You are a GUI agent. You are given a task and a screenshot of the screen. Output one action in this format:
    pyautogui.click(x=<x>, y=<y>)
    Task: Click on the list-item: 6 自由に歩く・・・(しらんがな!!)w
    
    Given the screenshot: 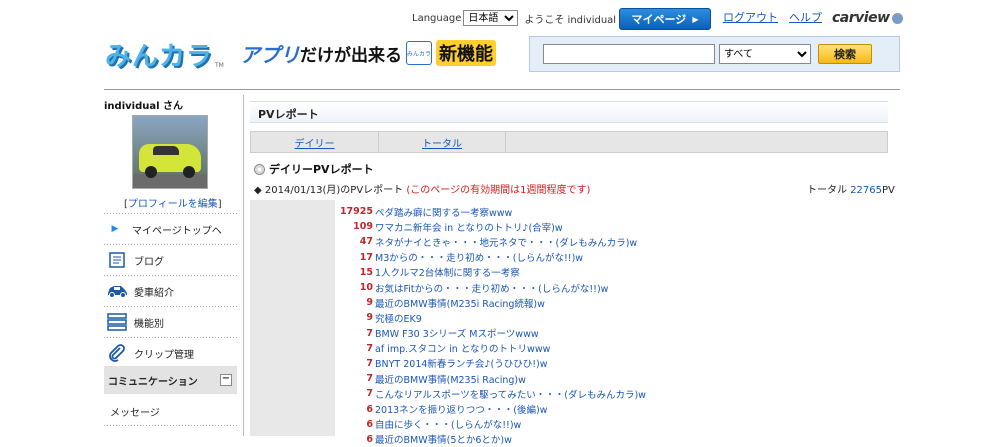 What is the action you would take?
    pyautogui.click(x=611, y=424)
    